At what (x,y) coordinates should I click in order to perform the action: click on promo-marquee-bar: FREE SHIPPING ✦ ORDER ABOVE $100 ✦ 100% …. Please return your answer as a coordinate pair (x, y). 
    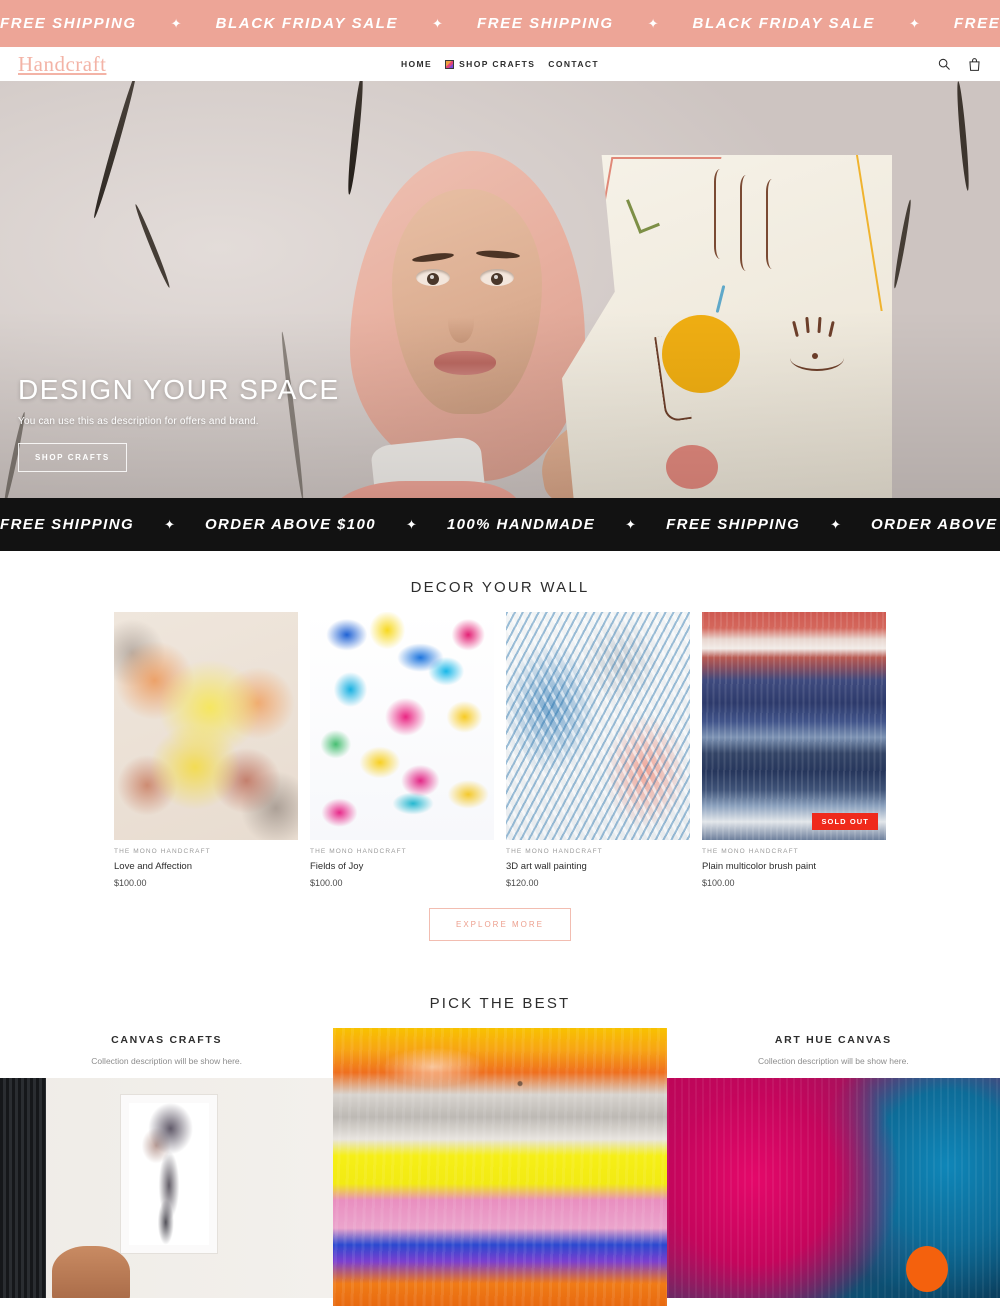
    Looking at the image, I should click on (500, 524).